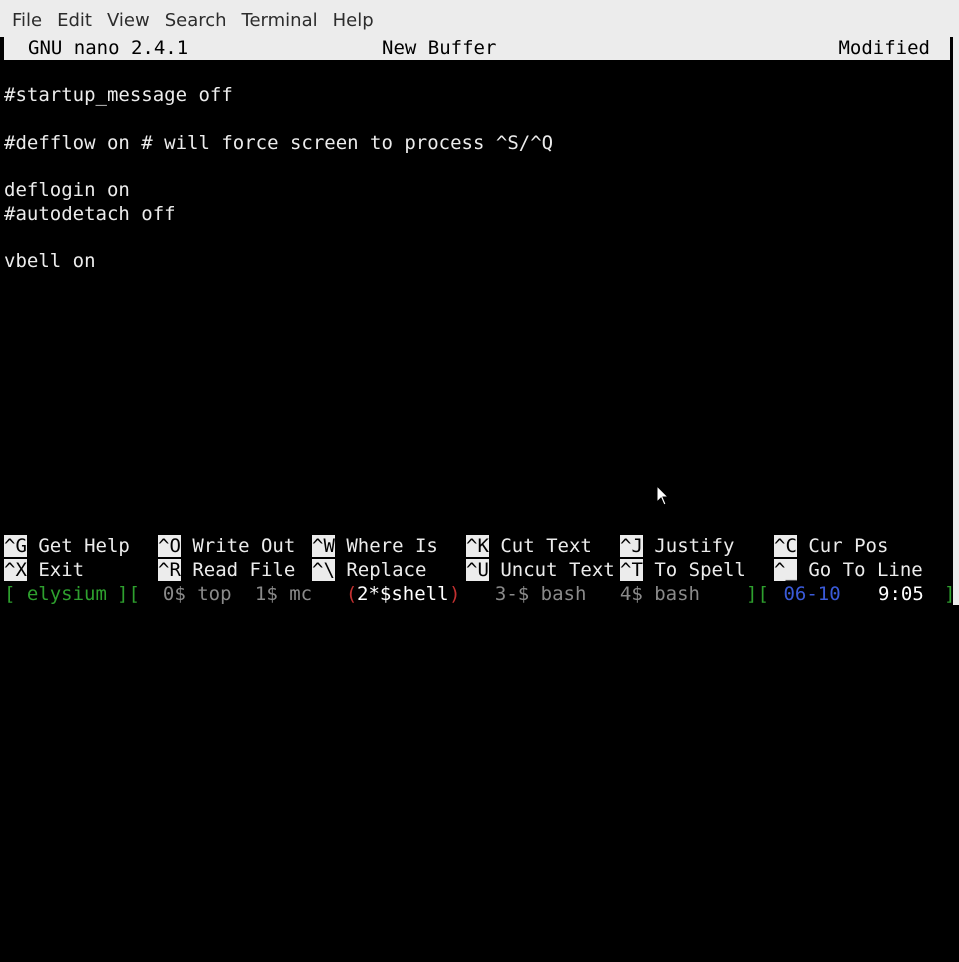 The width and height of the screenshot is (959, 962). I want to click on shortcut-label: Uncut Text, so click(551, 570).